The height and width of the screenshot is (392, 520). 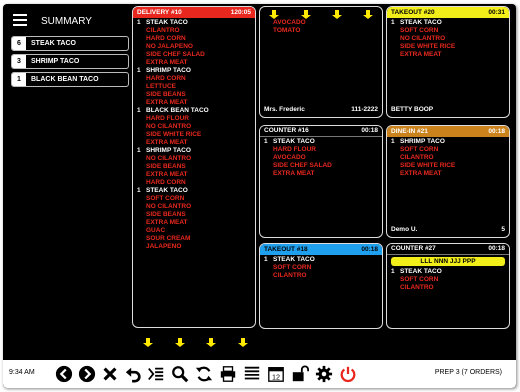 I want to click on summary-item: 3 SHRIMP TACO, so click(x=70, y=61).